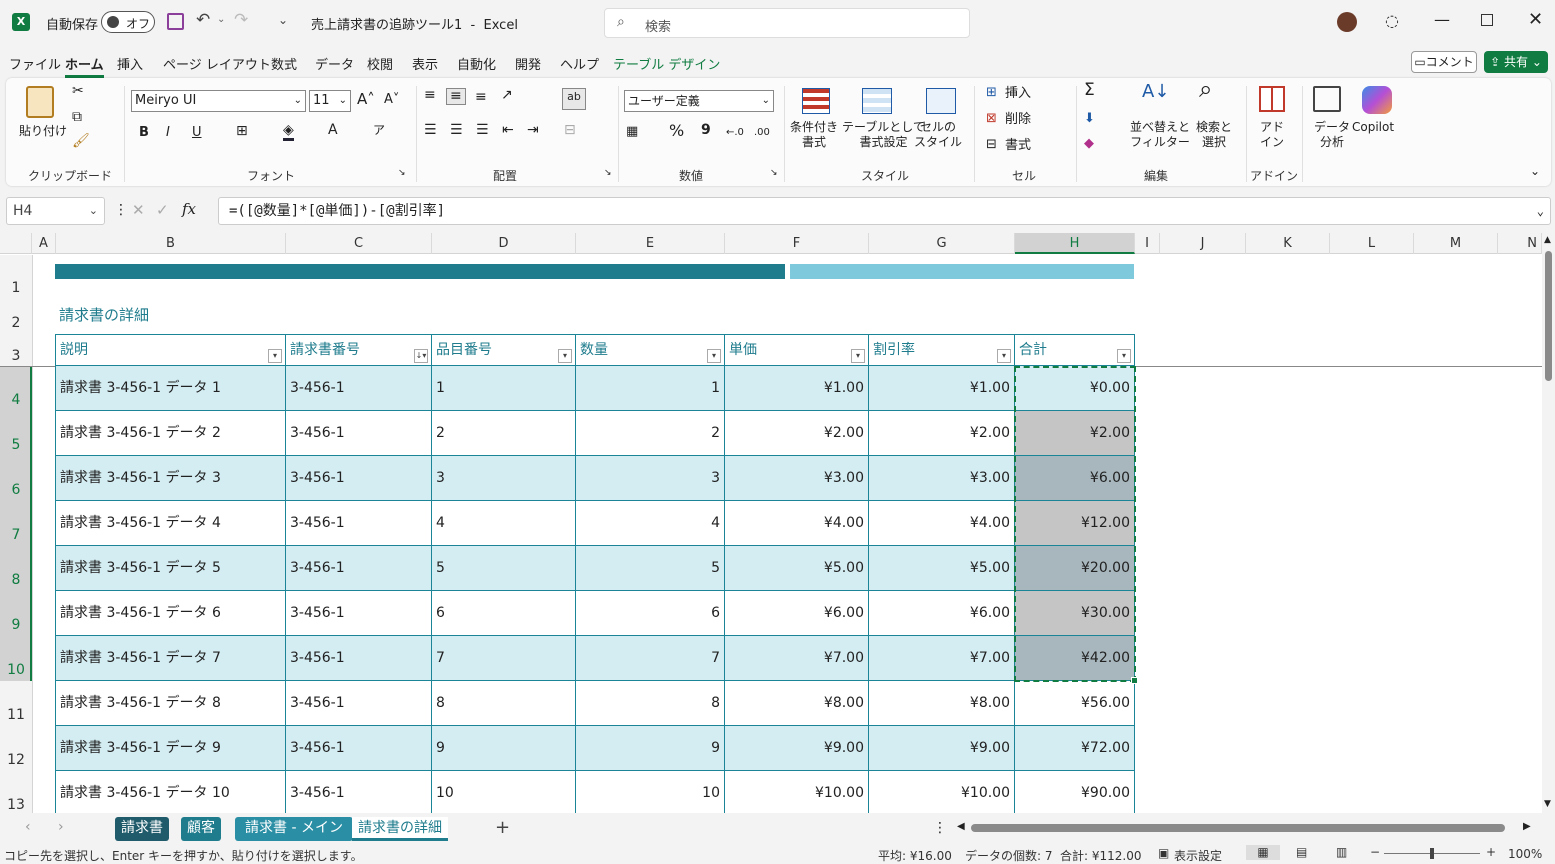  I want to click on addin-button: アド イン, so click(1272, 135).